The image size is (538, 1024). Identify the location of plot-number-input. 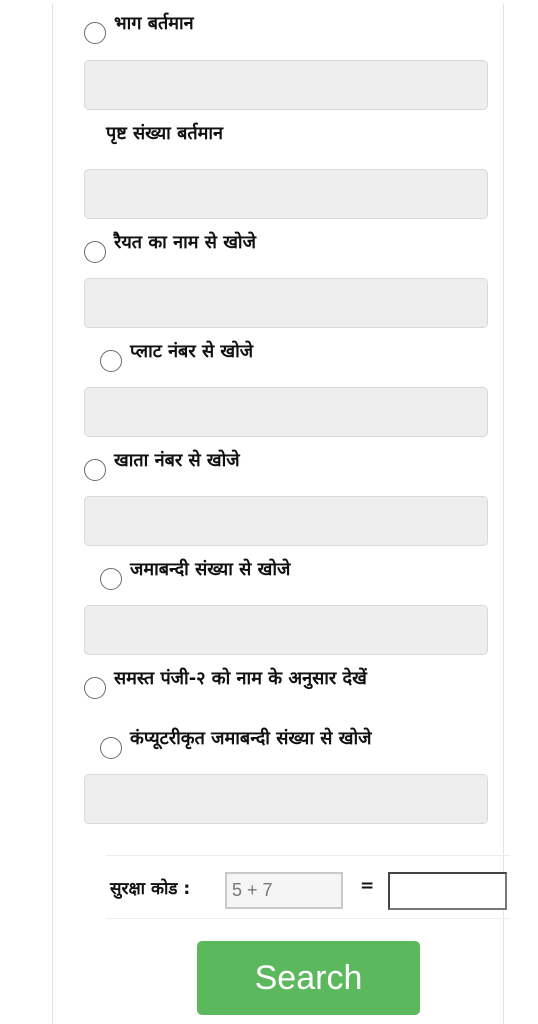
(286, 412).